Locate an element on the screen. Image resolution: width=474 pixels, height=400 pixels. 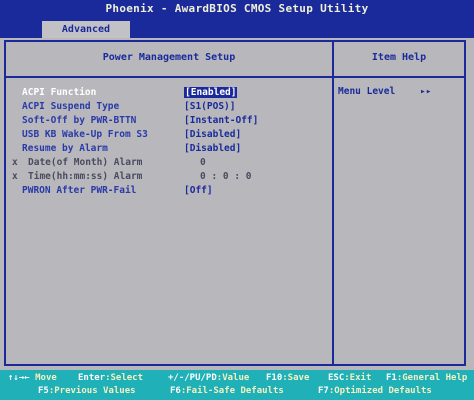
setting-label: Date(of Month) Alarm is located at coordinates (85, 162).